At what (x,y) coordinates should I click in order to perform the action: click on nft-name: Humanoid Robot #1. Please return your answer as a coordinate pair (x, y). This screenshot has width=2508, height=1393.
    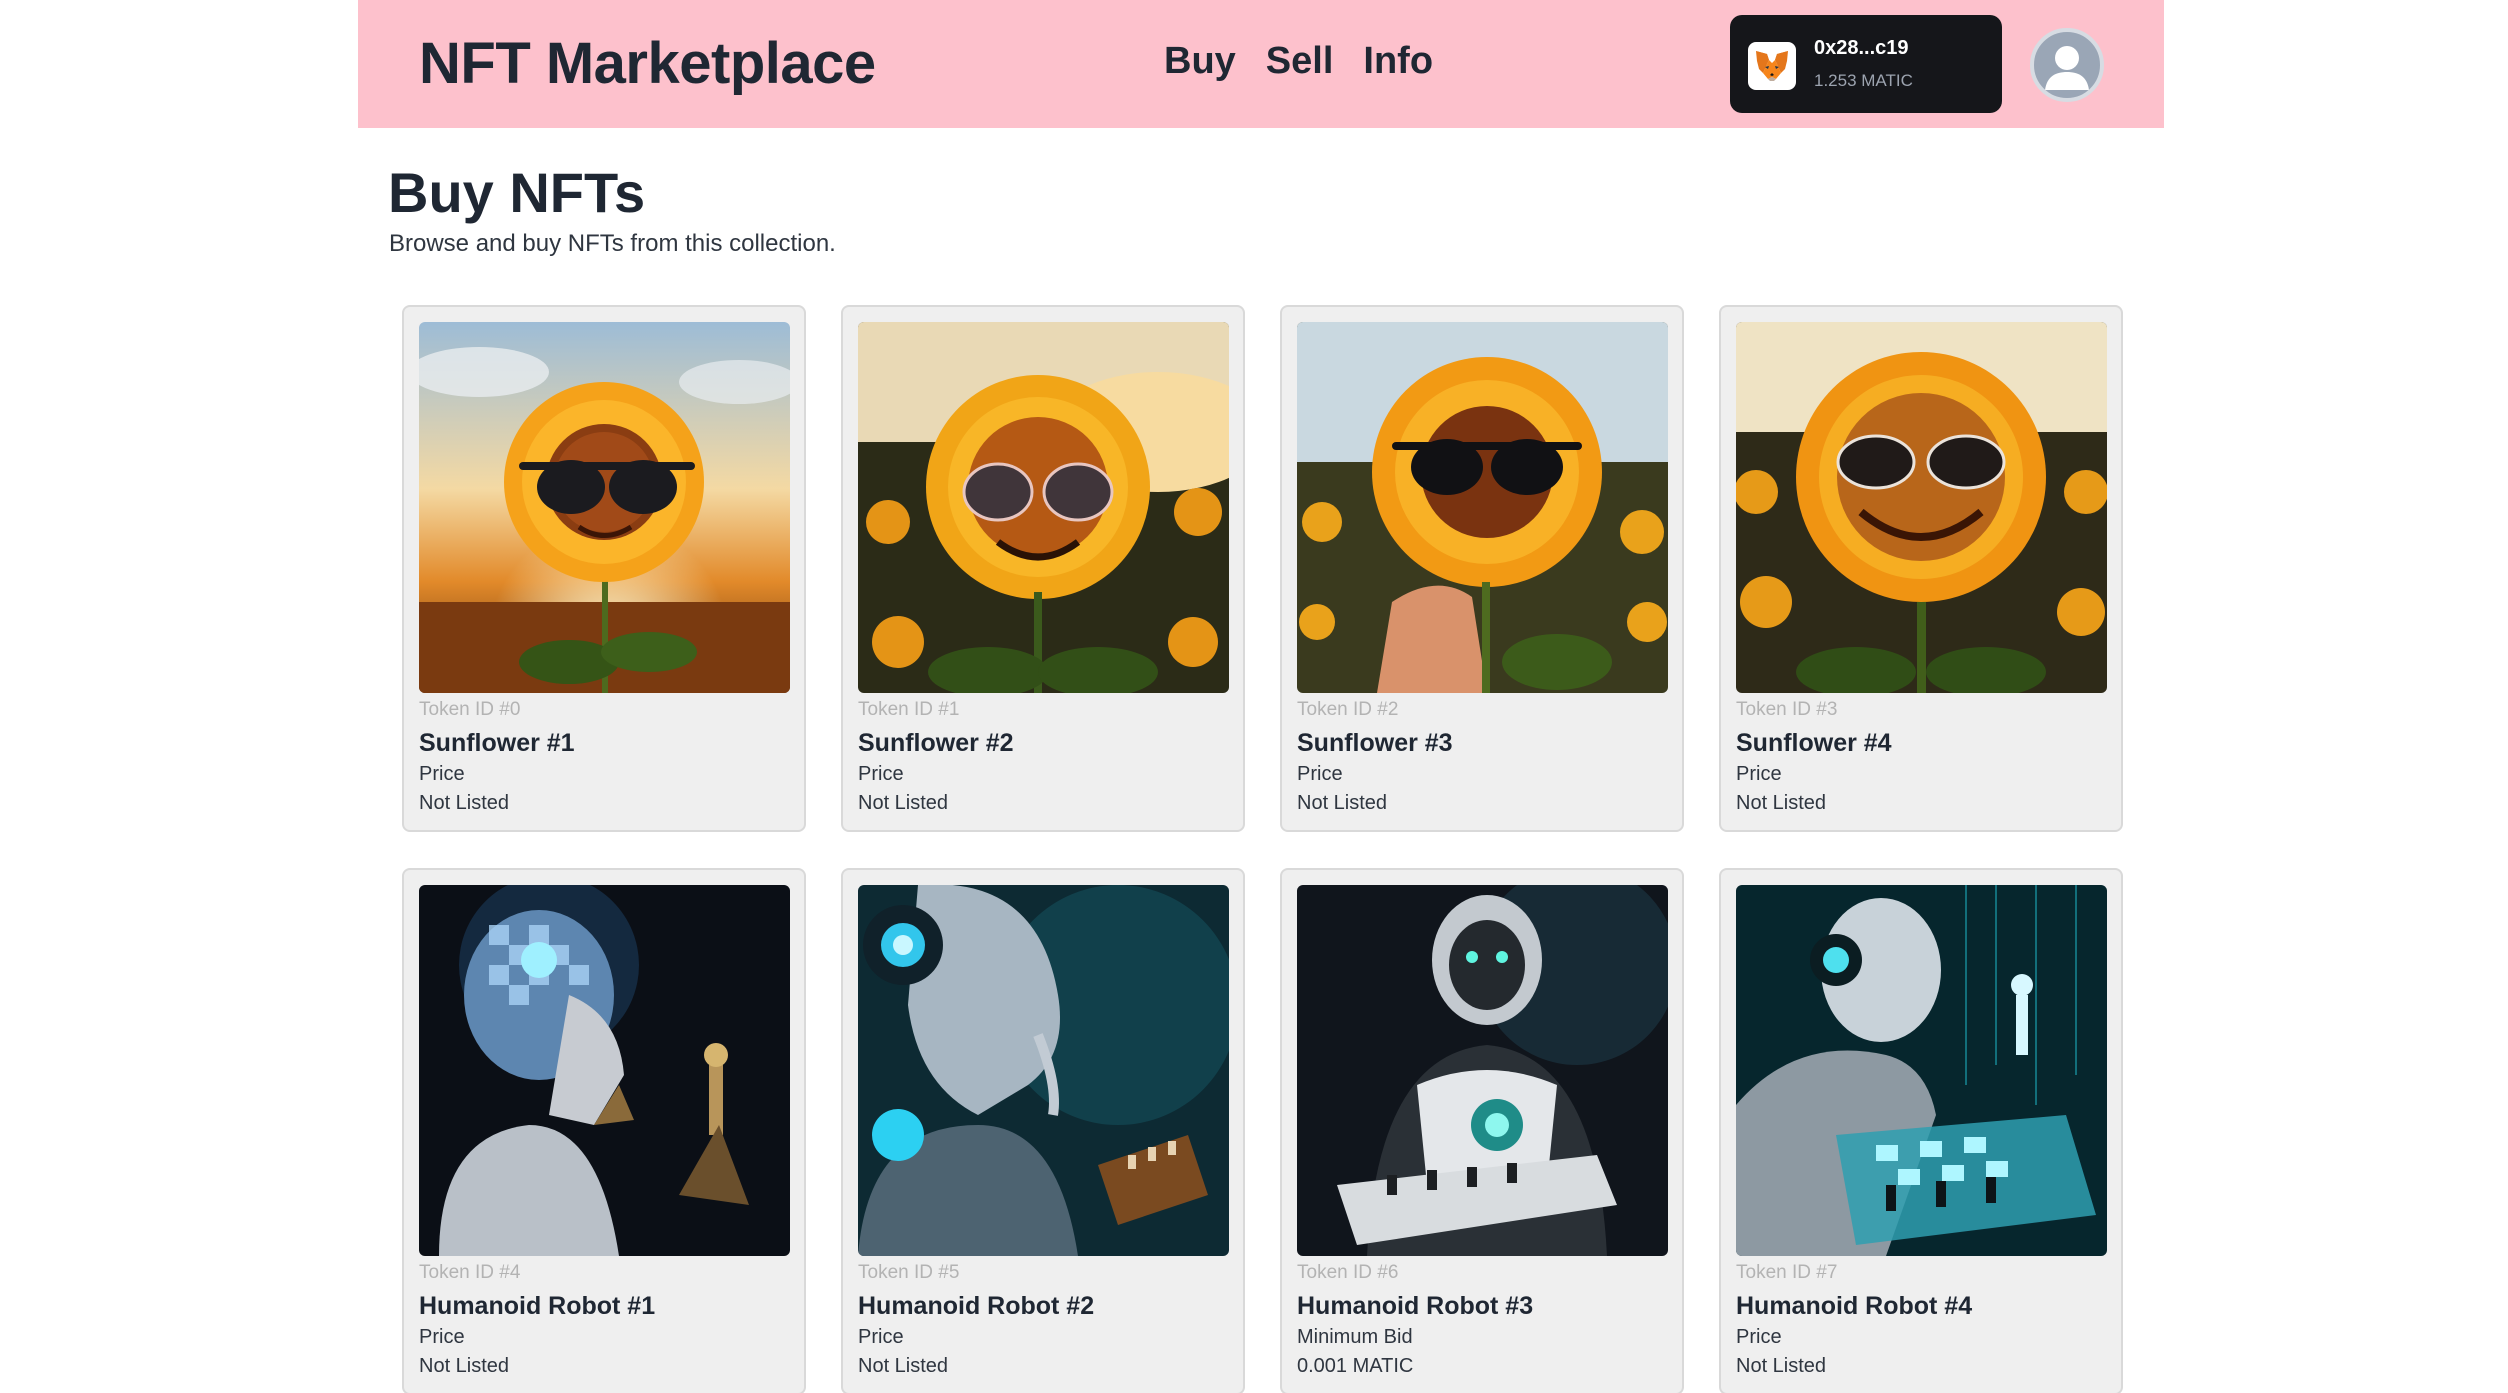
    Looking at the image, I should click on (537, 1306).